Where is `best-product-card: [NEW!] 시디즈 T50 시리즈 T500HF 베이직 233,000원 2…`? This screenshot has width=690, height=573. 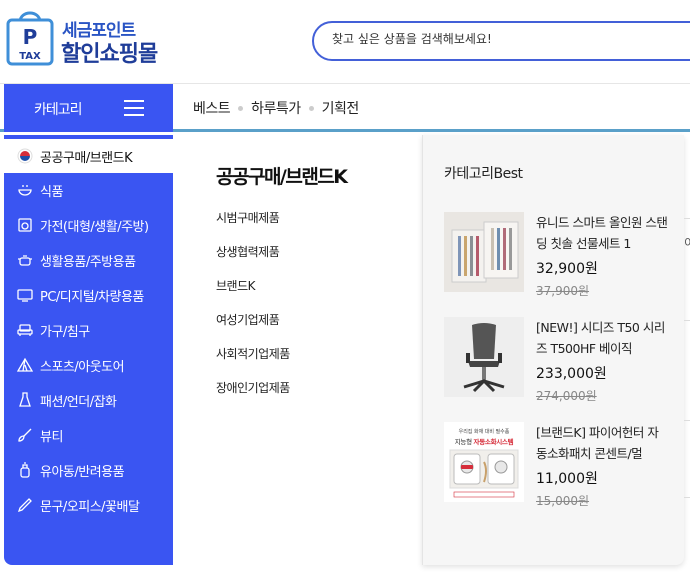 best-product-card: [NEW!] 시디즈 T50 시리즈 T500HF 베이직 233,000원 2… is located at coordinates (564, 362).